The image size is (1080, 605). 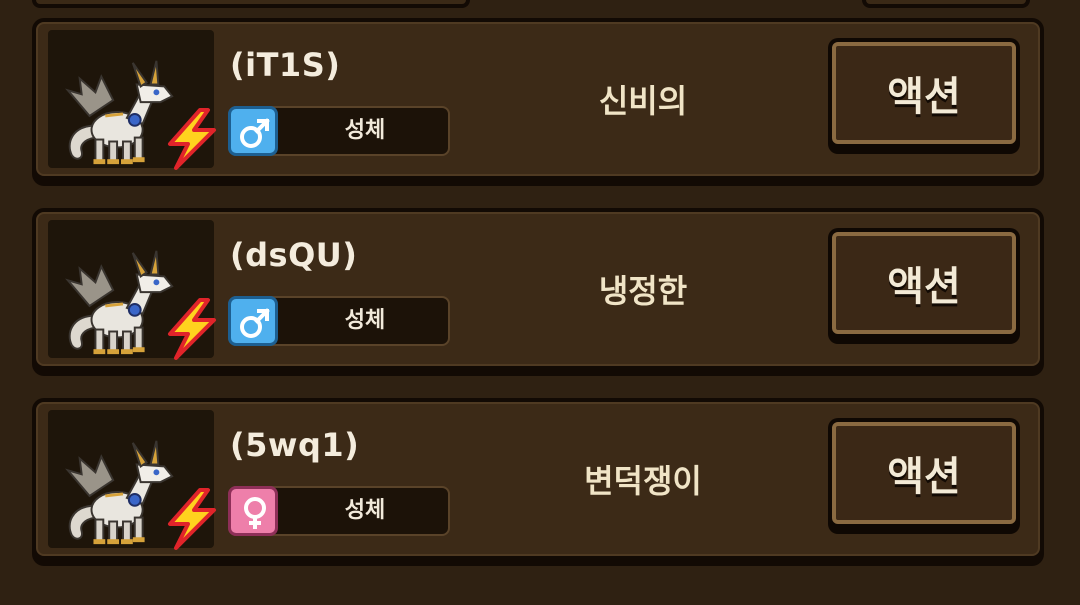 I want to click on personality-label: 신비의, so click(x=643, y=101).